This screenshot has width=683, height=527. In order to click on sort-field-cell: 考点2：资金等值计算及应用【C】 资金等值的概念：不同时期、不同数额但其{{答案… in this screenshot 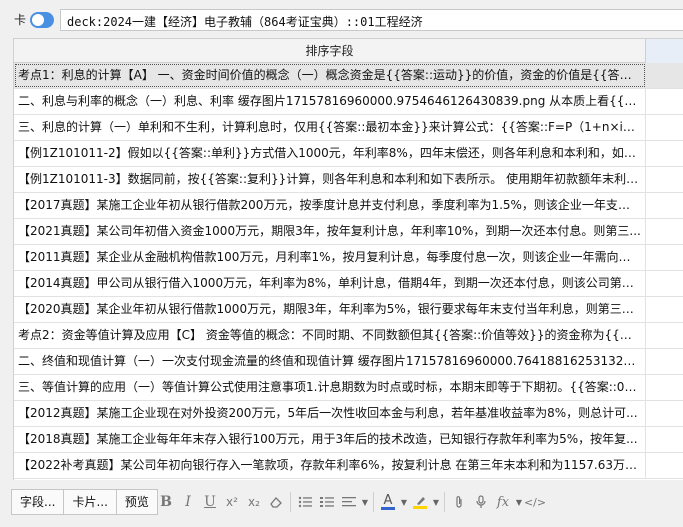, I will do `click(330, 335)`.